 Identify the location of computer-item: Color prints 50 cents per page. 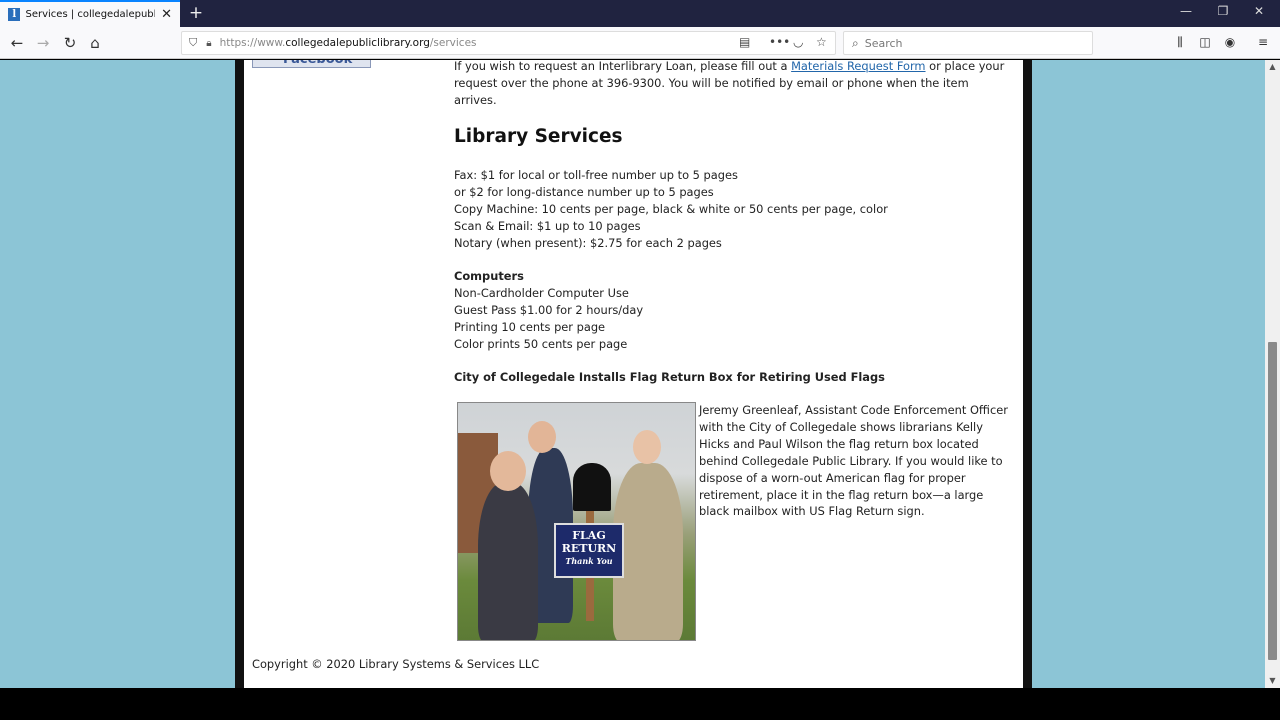
(541, 343).